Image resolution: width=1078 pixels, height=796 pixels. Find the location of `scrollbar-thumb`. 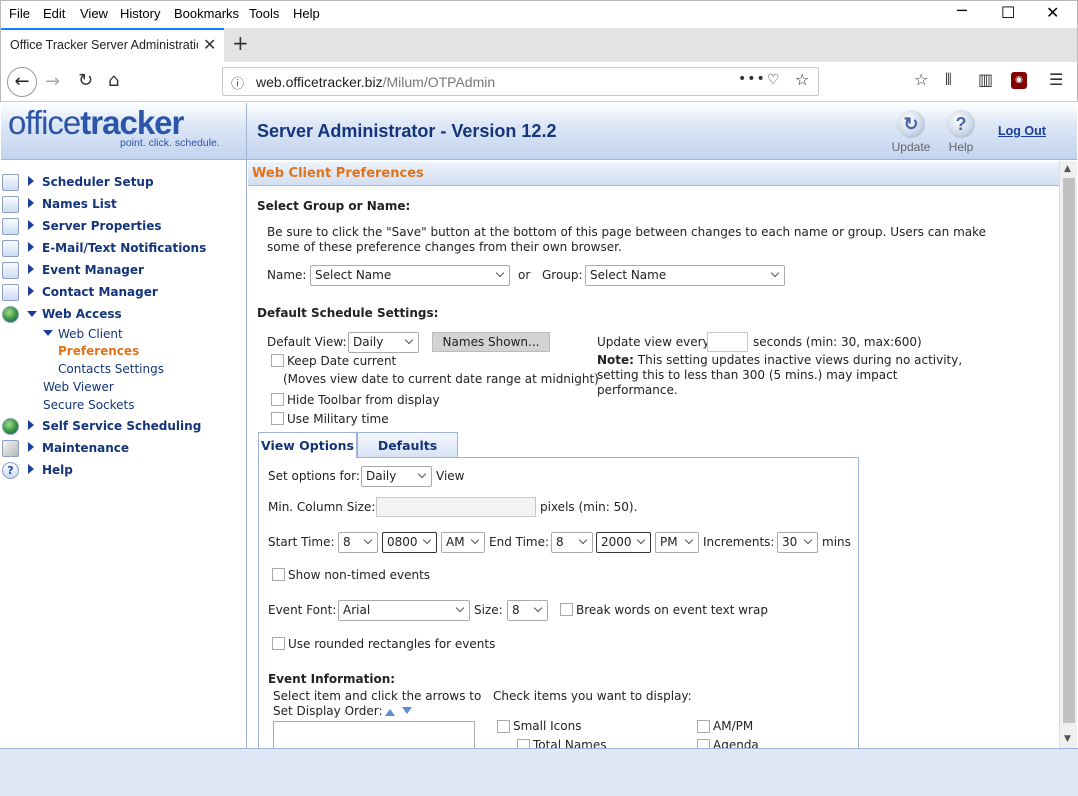

scrollbar-thumb is located at coordinates (1069, 450).